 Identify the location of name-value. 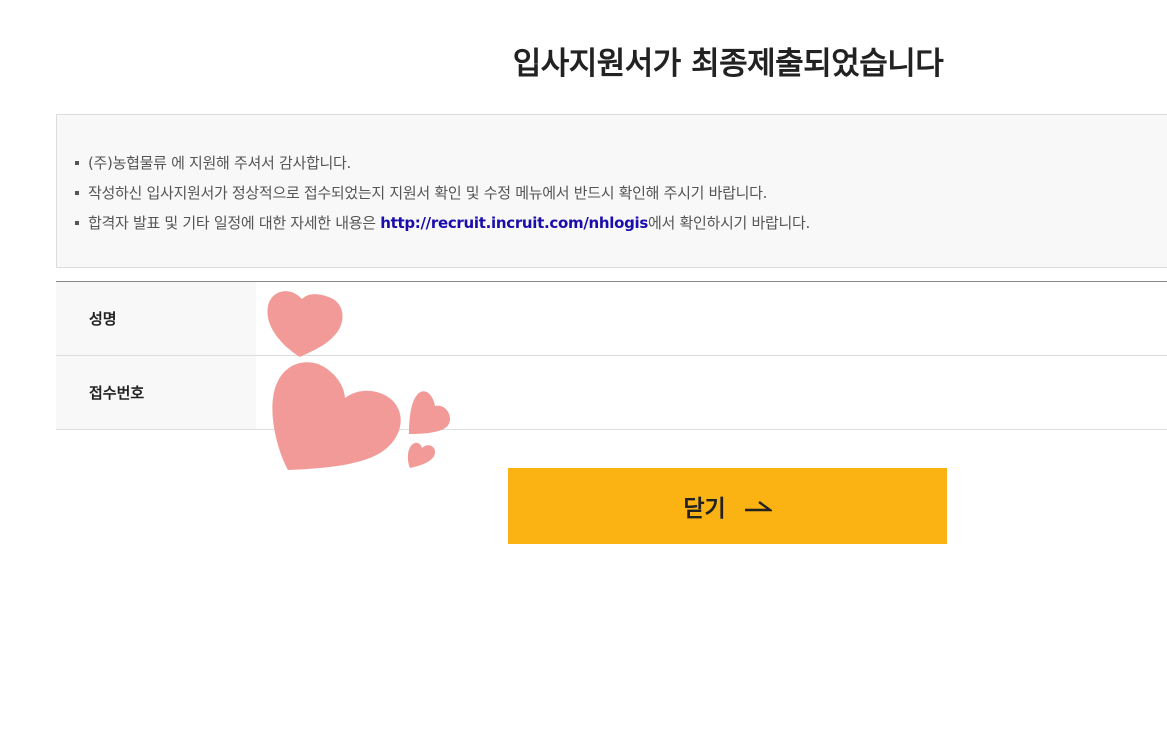
(711, 318).